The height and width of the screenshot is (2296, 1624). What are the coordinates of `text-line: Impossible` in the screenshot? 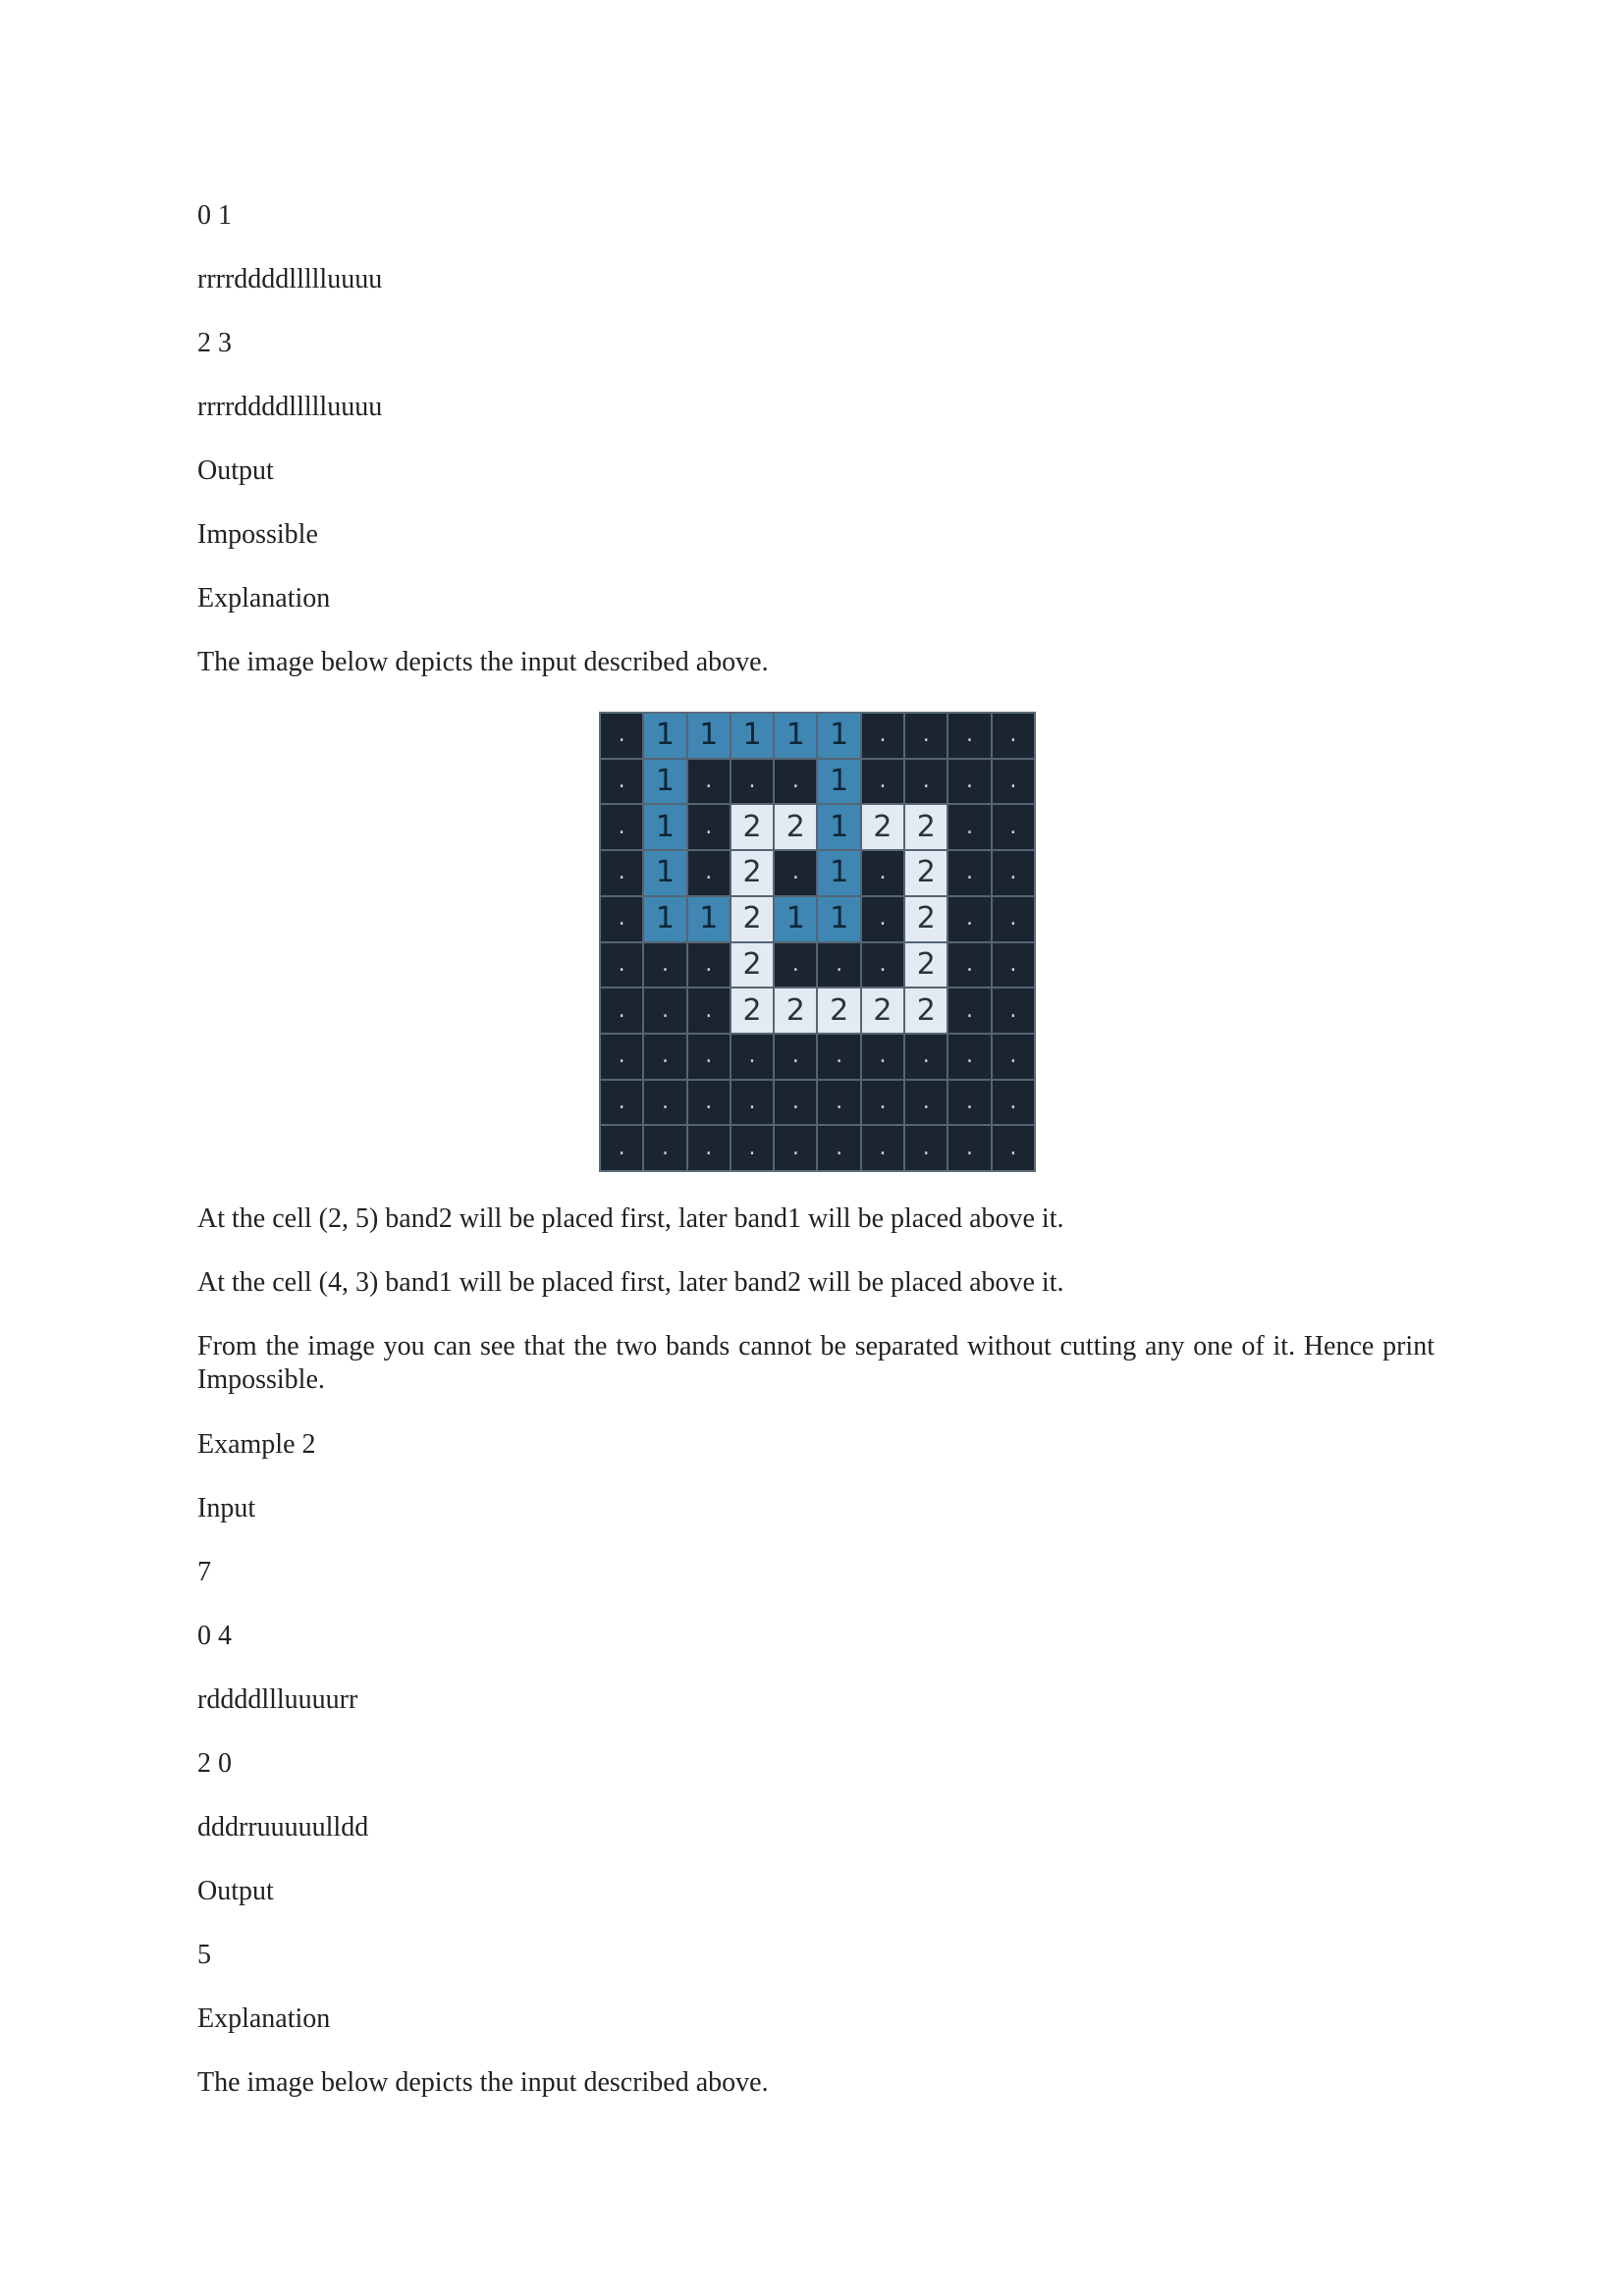 It's located at (257, 534).